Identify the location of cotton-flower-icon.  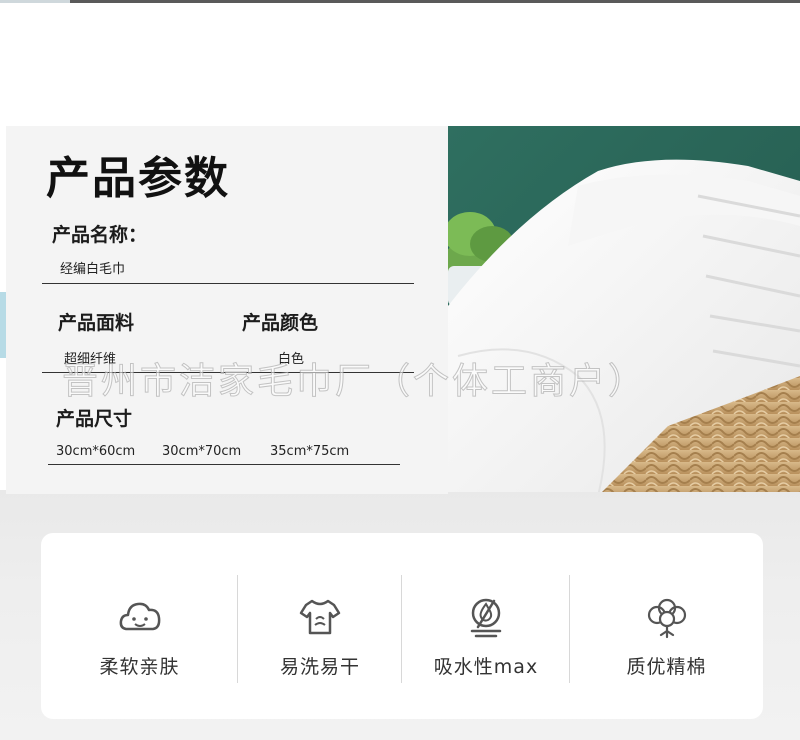
(666, 618).